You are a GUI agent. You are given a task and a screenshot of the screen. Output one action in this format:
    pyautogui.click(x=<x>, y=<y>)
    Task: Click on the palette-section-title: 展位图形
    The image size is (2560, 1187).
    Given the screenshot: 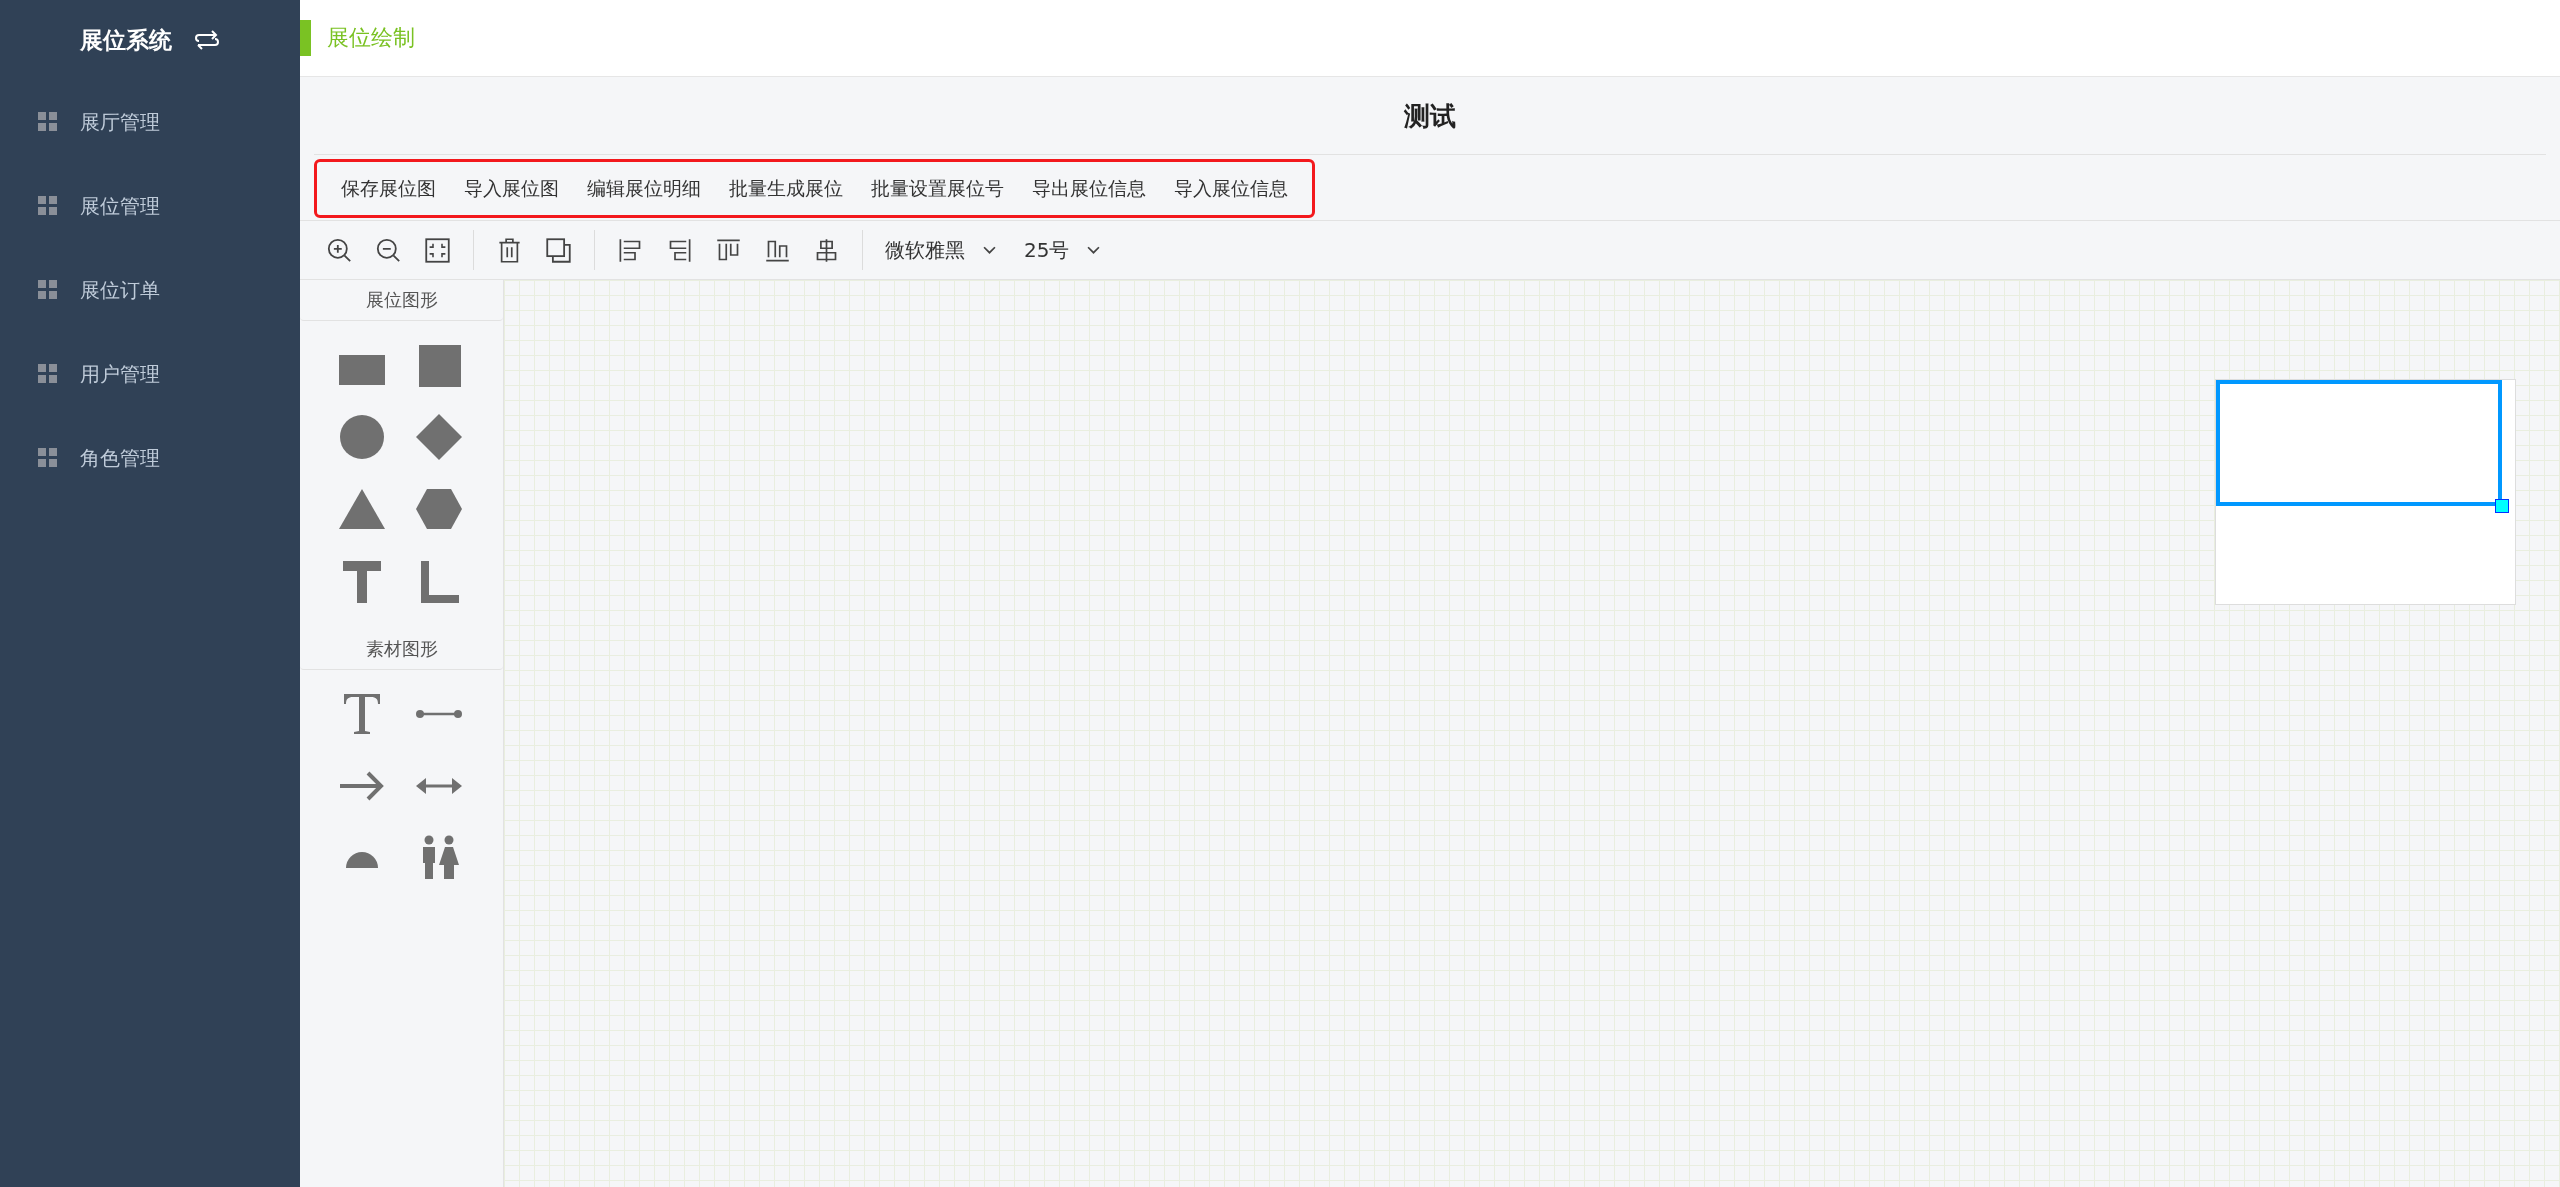 What is the action you would take?
    pyautogui.click(x=401, y=300)
    